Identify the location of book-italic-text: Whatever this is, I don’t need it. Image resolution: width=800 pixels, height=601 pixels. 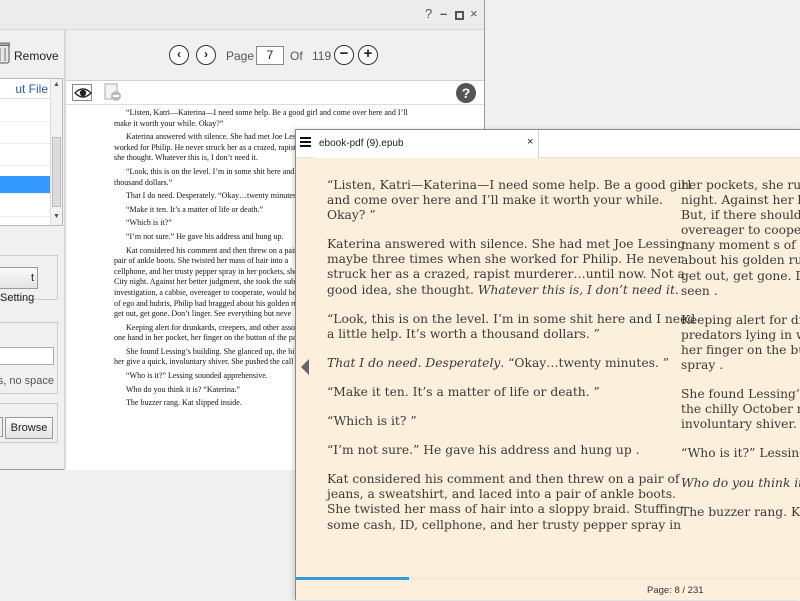
(576, 289).